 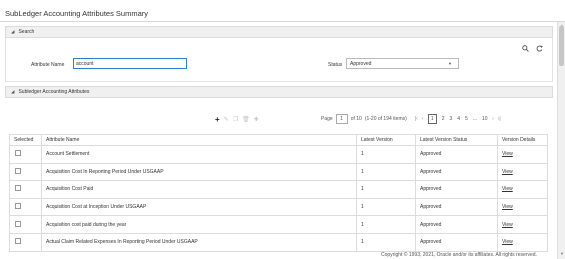 I want to click on column-header-selected: Selected, so click(x=25, y=140).